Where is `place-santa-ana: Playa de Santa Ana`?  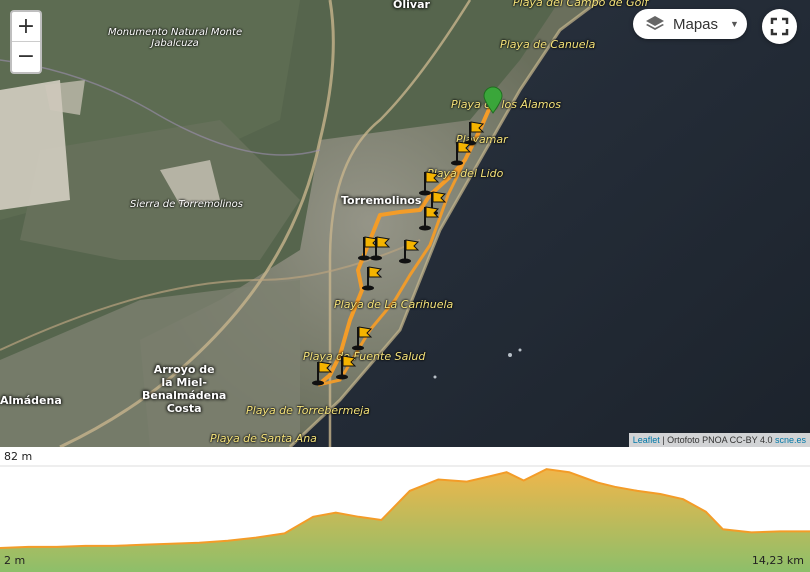 place-santa-ana: Playa de Santa Ana is located at coordinates (263, 438).